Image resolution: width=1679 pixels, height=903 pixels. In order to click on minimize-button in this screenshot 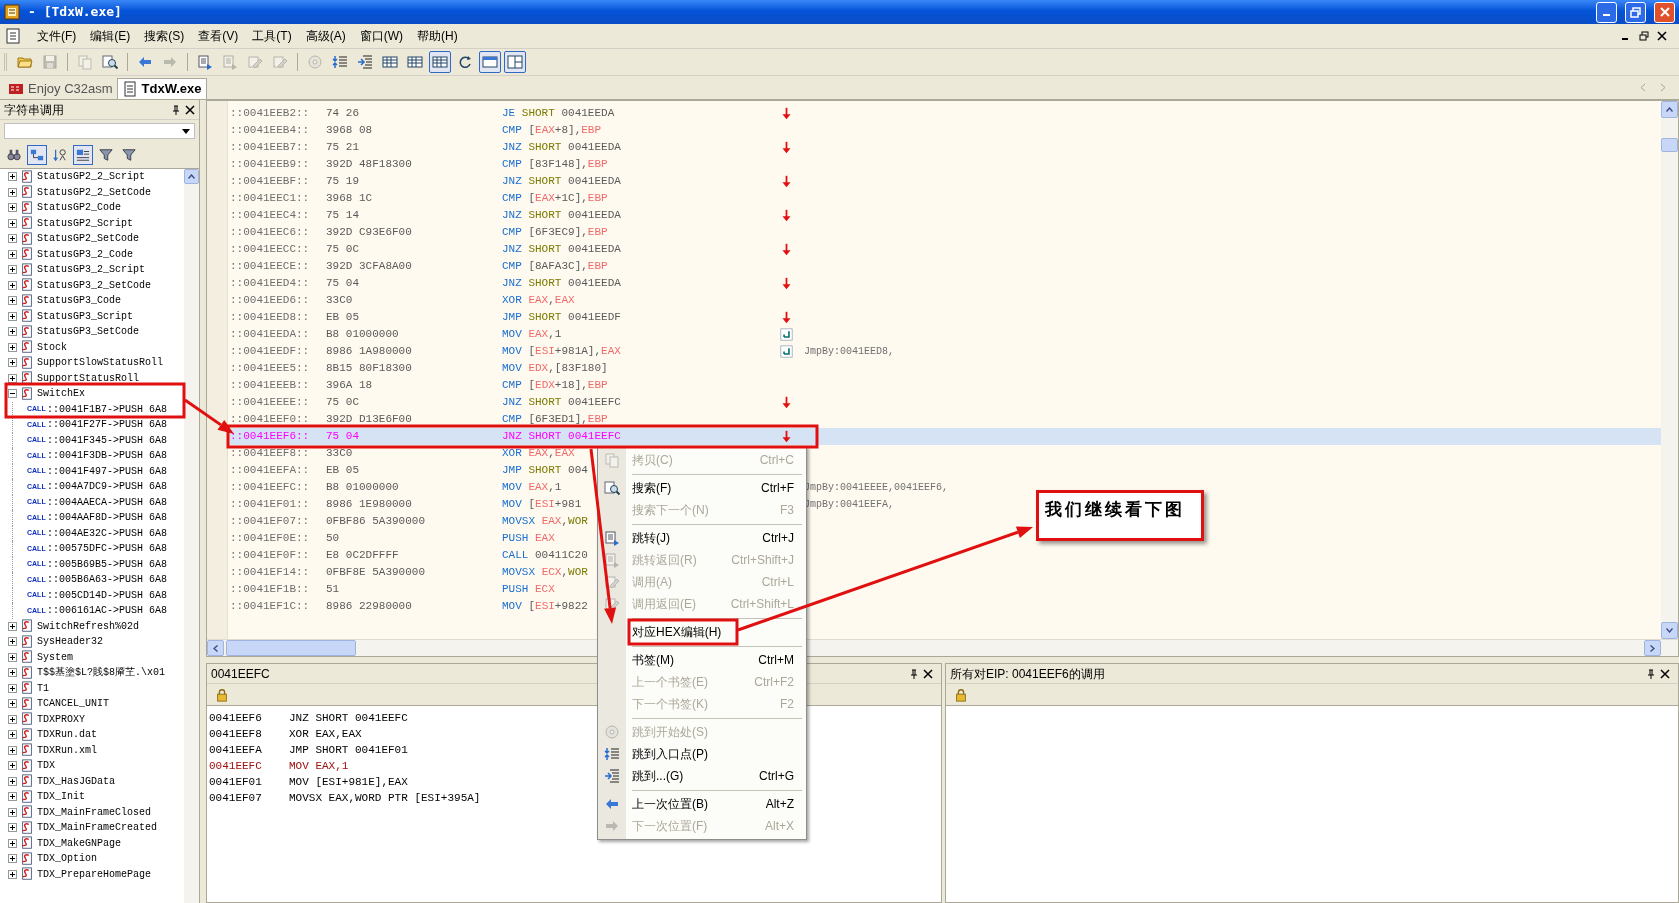, I will do `click(1606, 12)`.